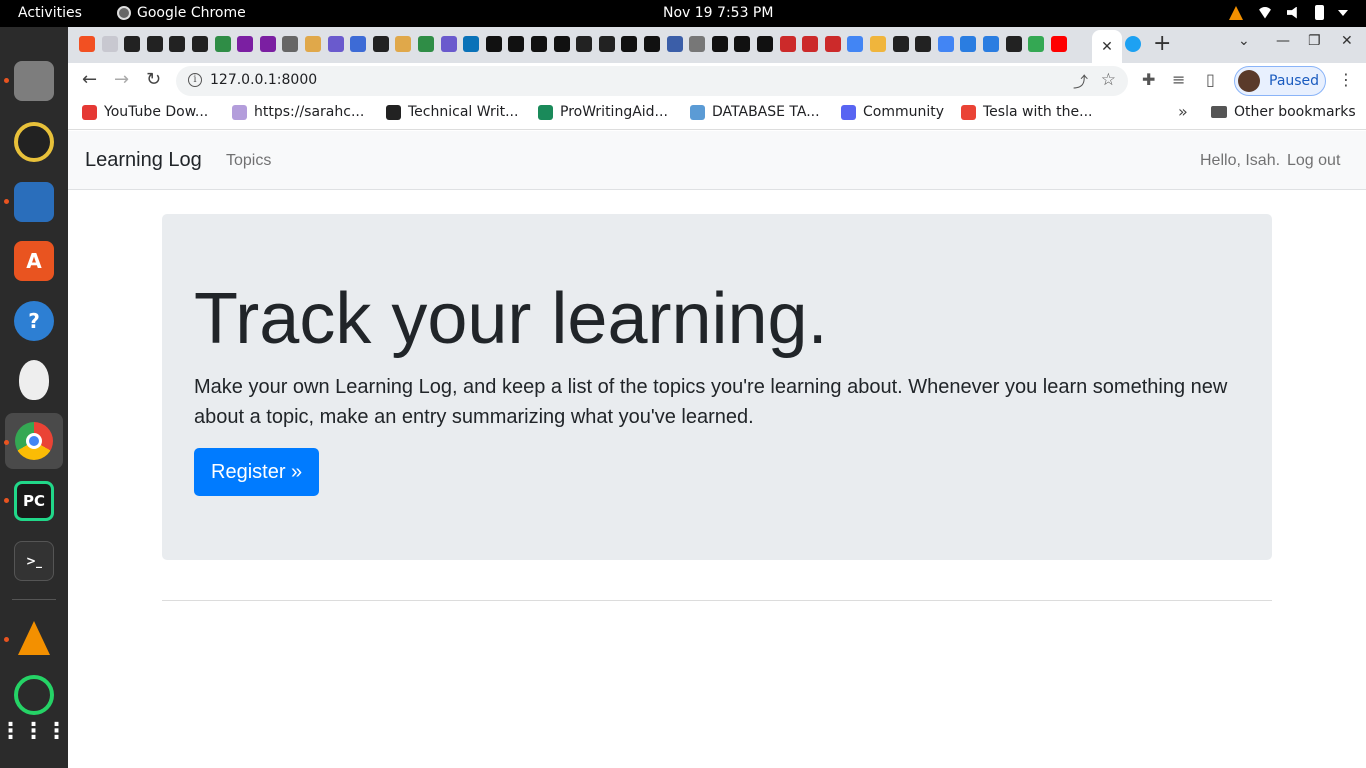 The image size is (1366, 768). Describe the element at coordinates (1162, 43) in the screenshot. I see `new-tab-button: +` at that location.